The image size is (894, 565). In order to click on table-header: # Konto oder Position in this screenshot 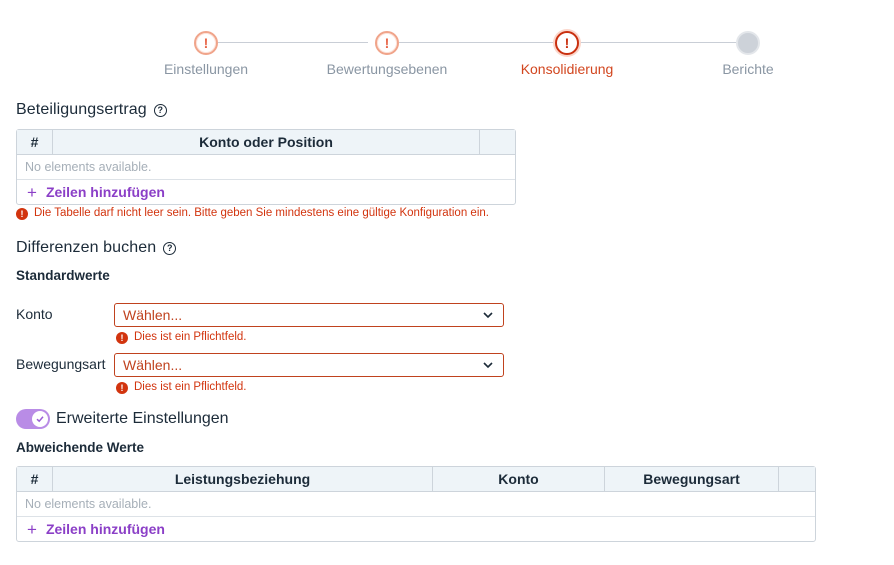, I will do `click(266, 142)`.